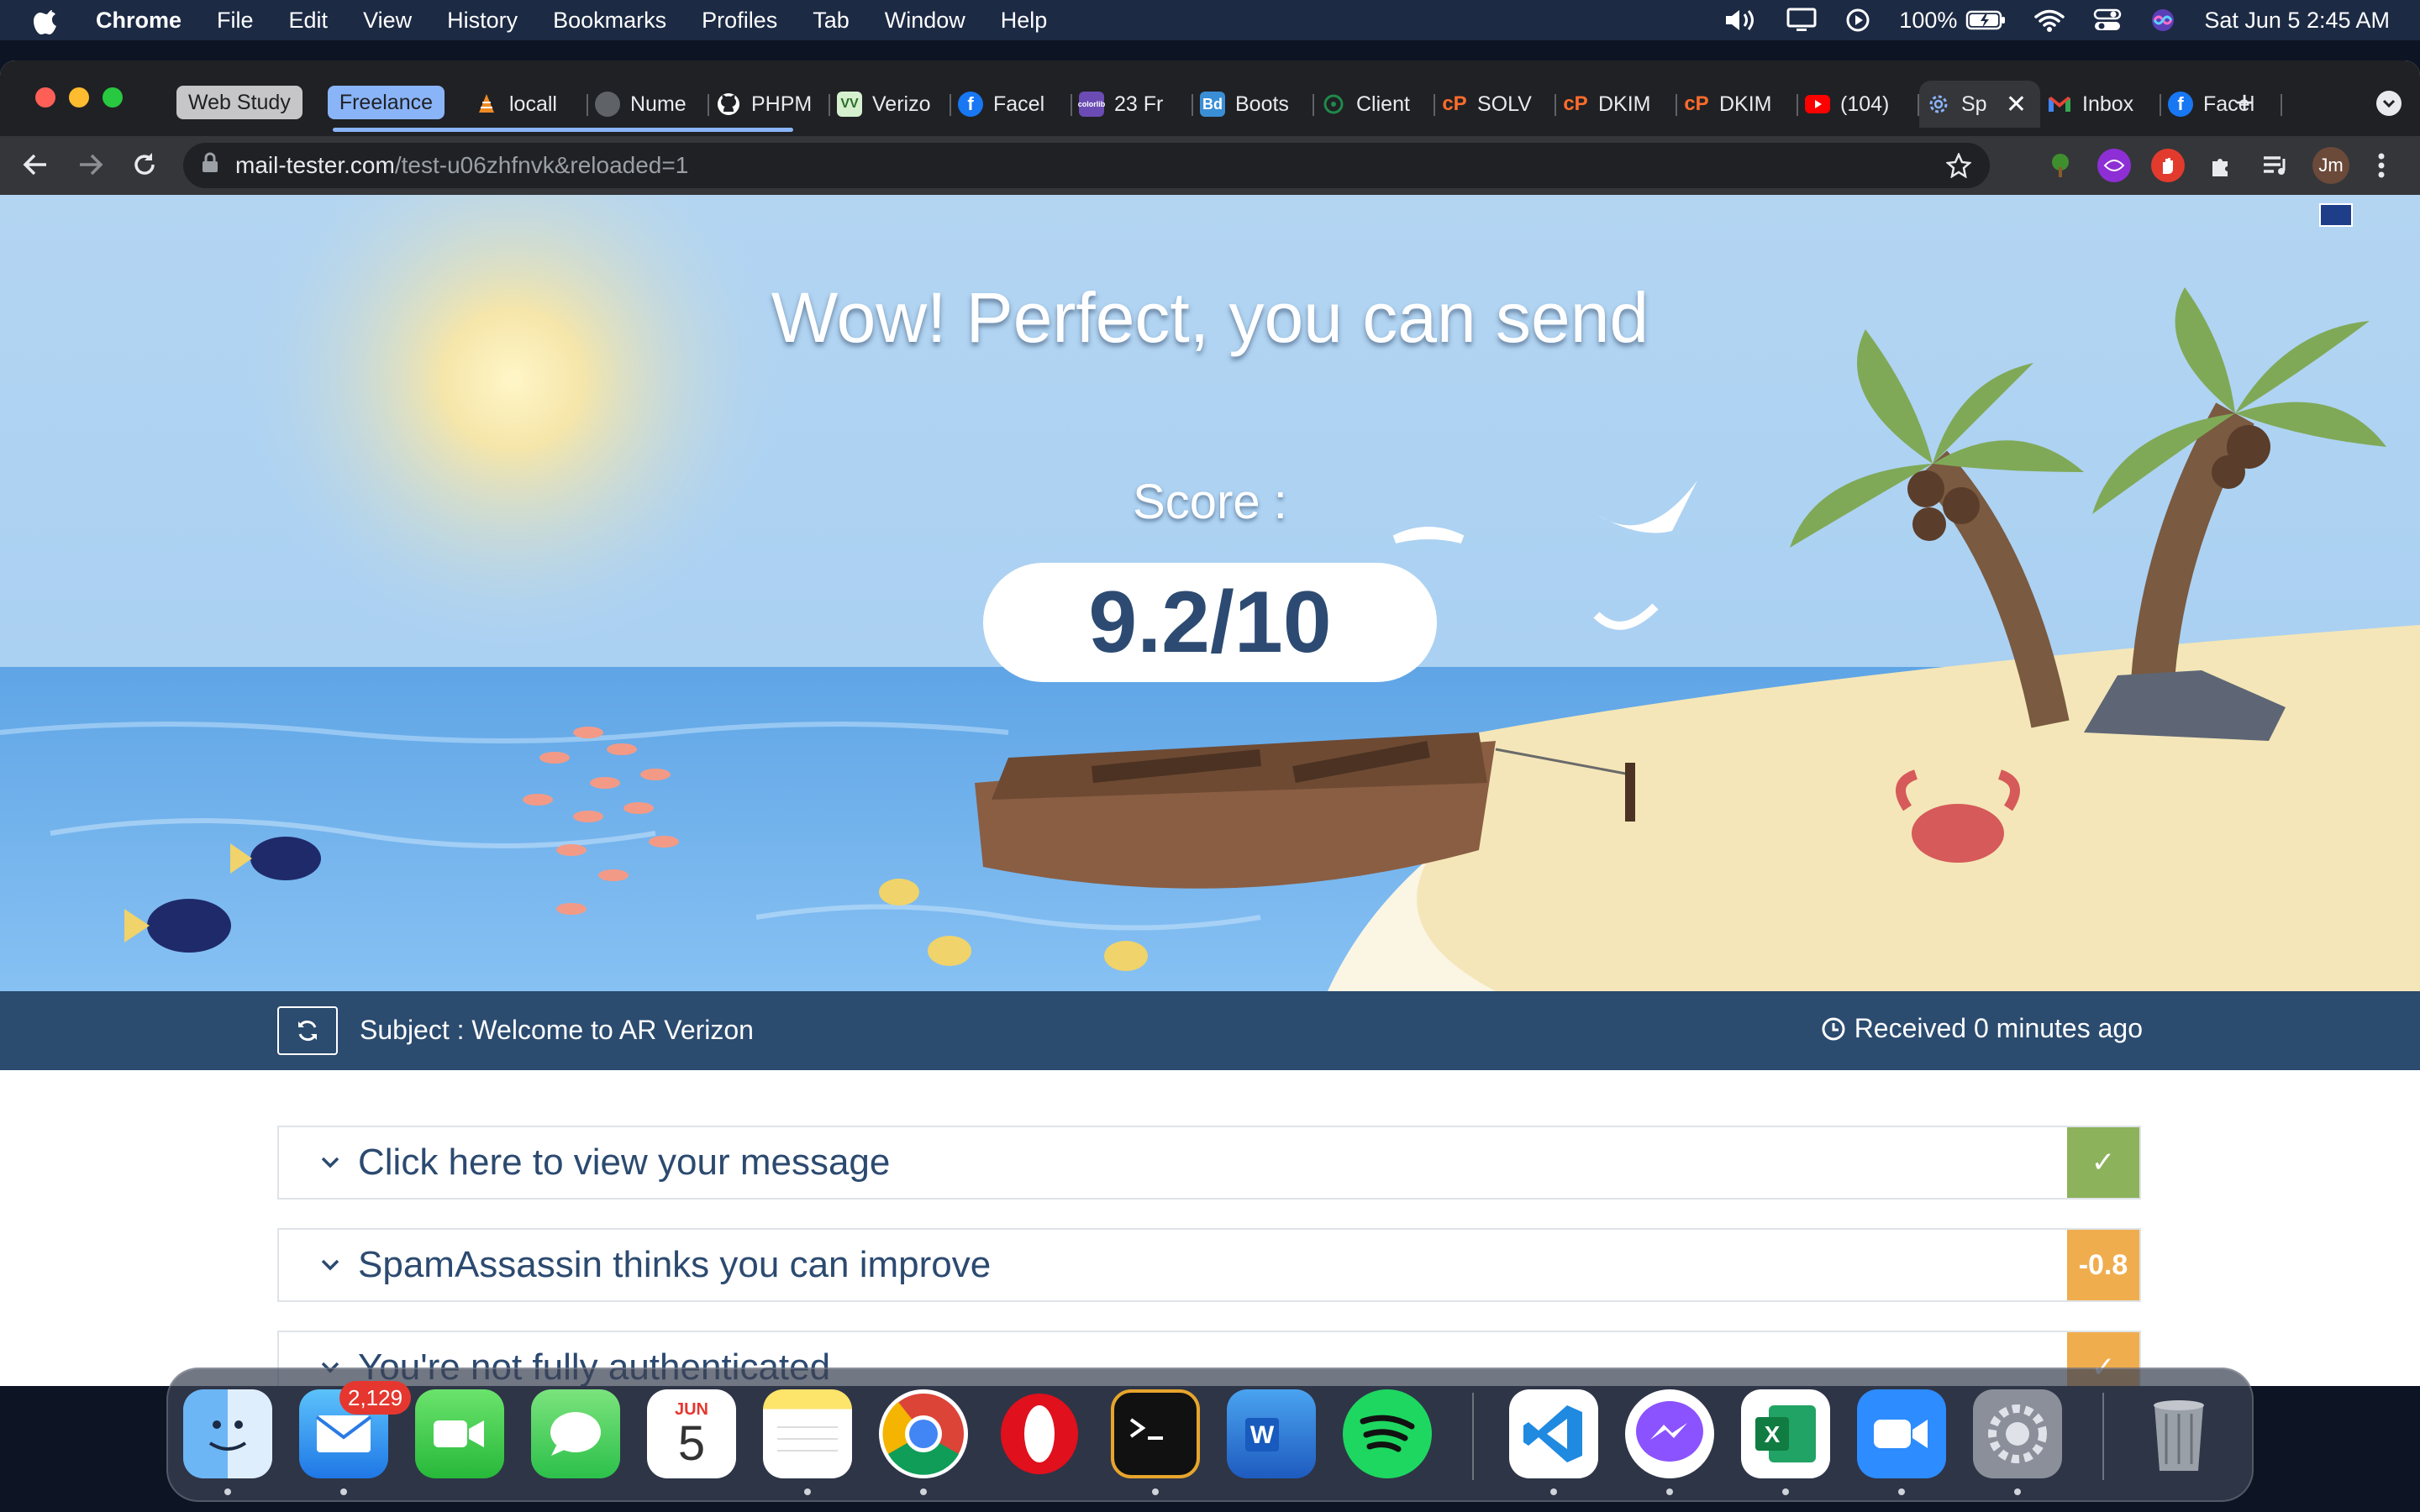  I want to click on messages-icon, so click(575, 1433).